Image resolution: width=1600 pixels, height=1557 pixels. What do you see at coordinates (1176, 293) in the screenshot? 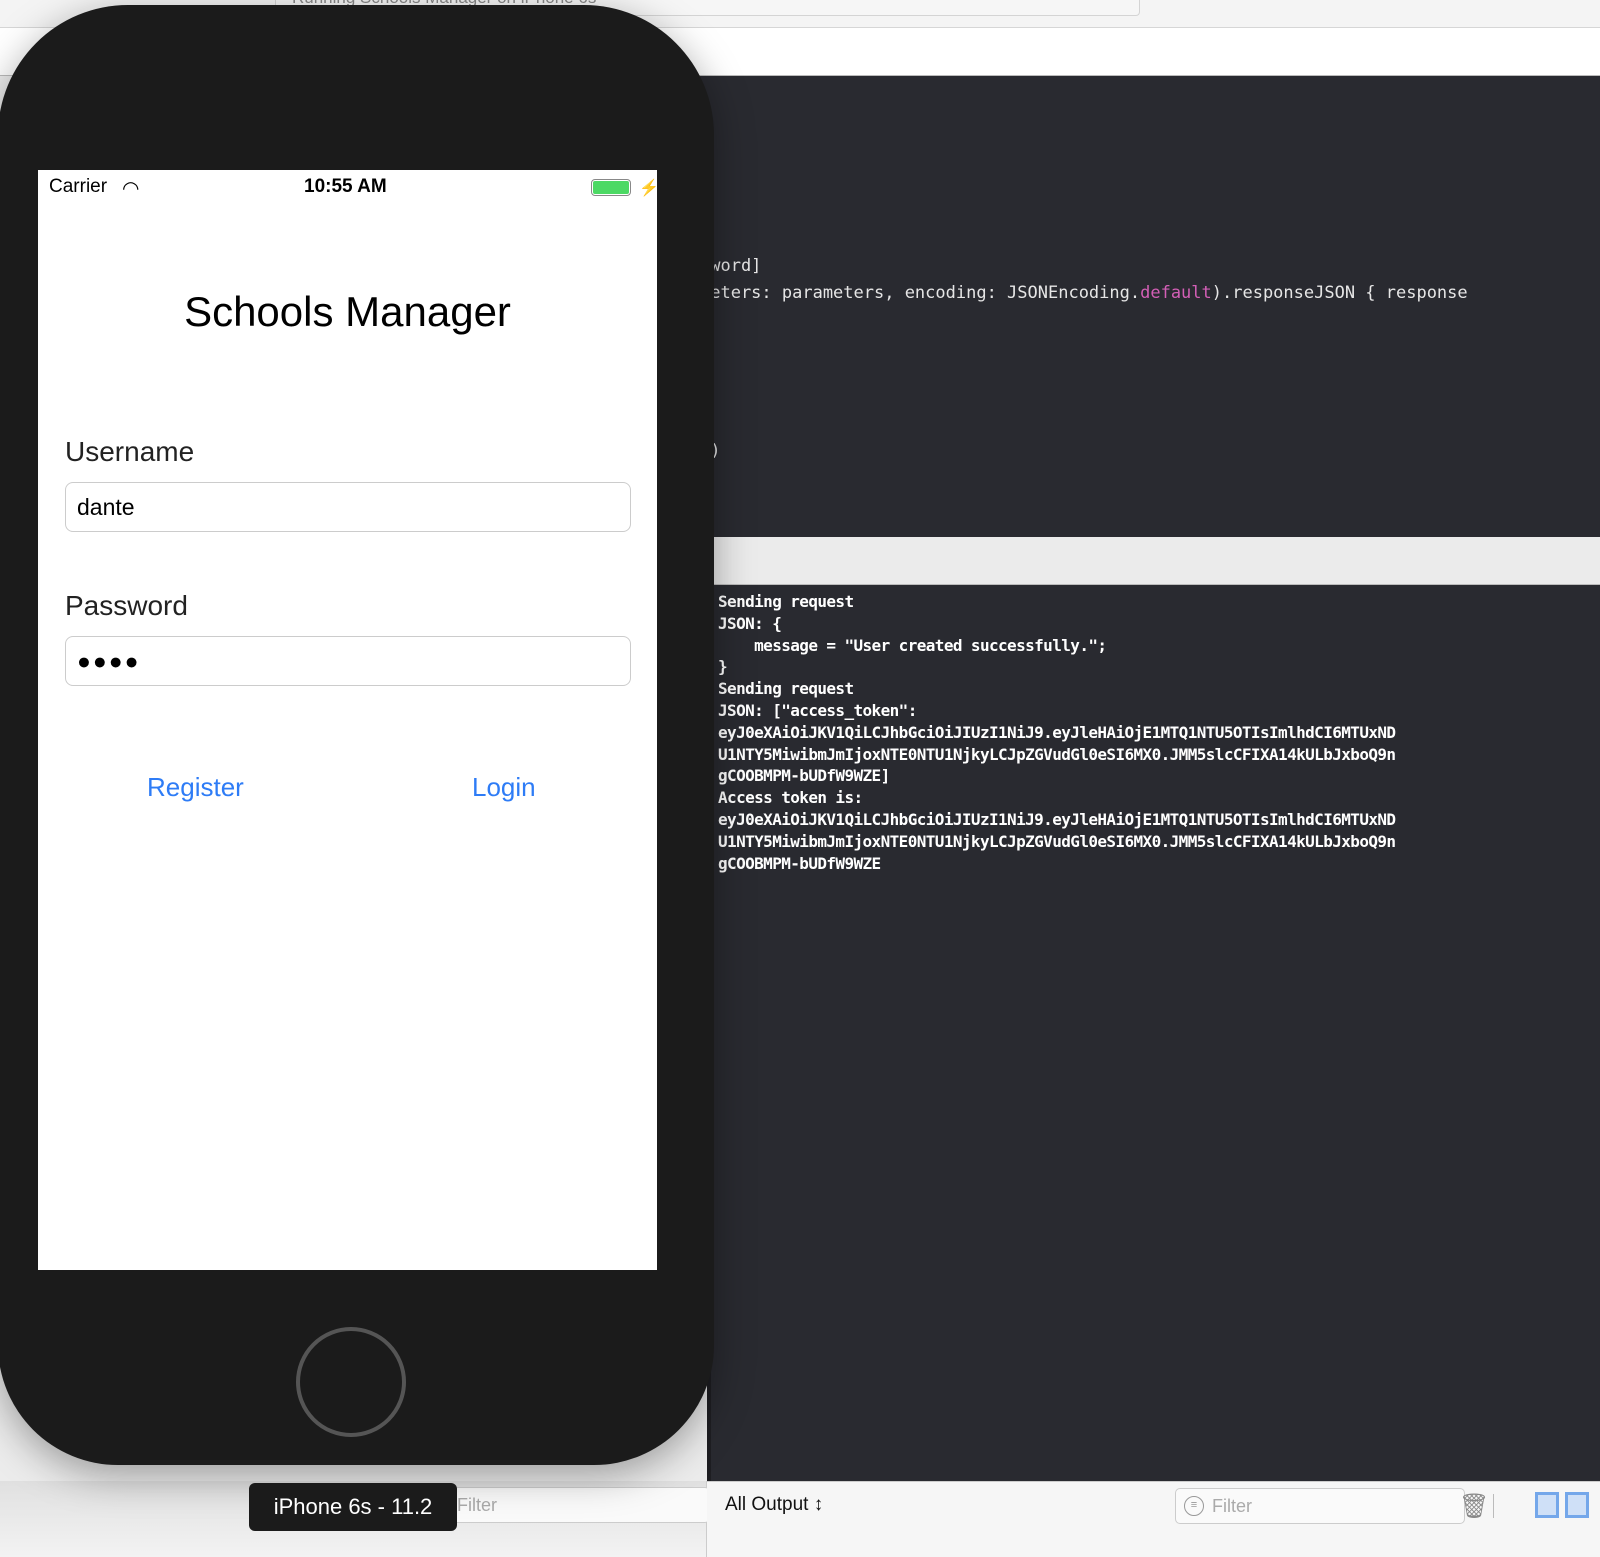
I see `code-keyword: default` at bounding box center [1176, 293].